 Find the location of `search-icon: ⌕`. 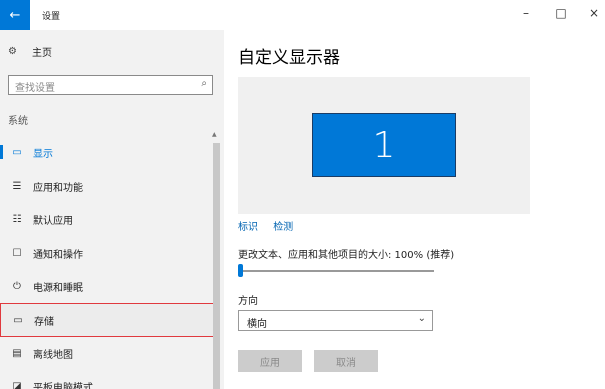

search-icon: ⌕ is located at coordinates (204, 83).